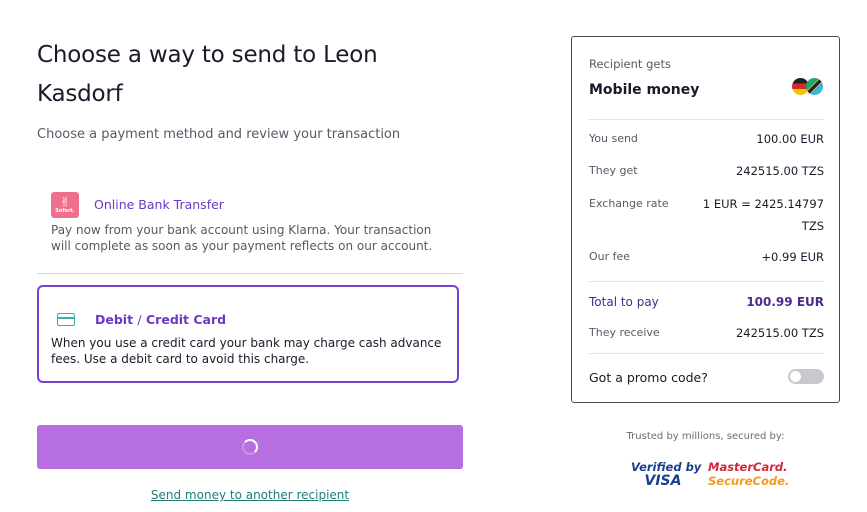 Image resolution: width=867 pixels, height=512 pixels. Describe the element at coordinates (66, 319) in the screenshot. I see `credit-card-icon` at that location.